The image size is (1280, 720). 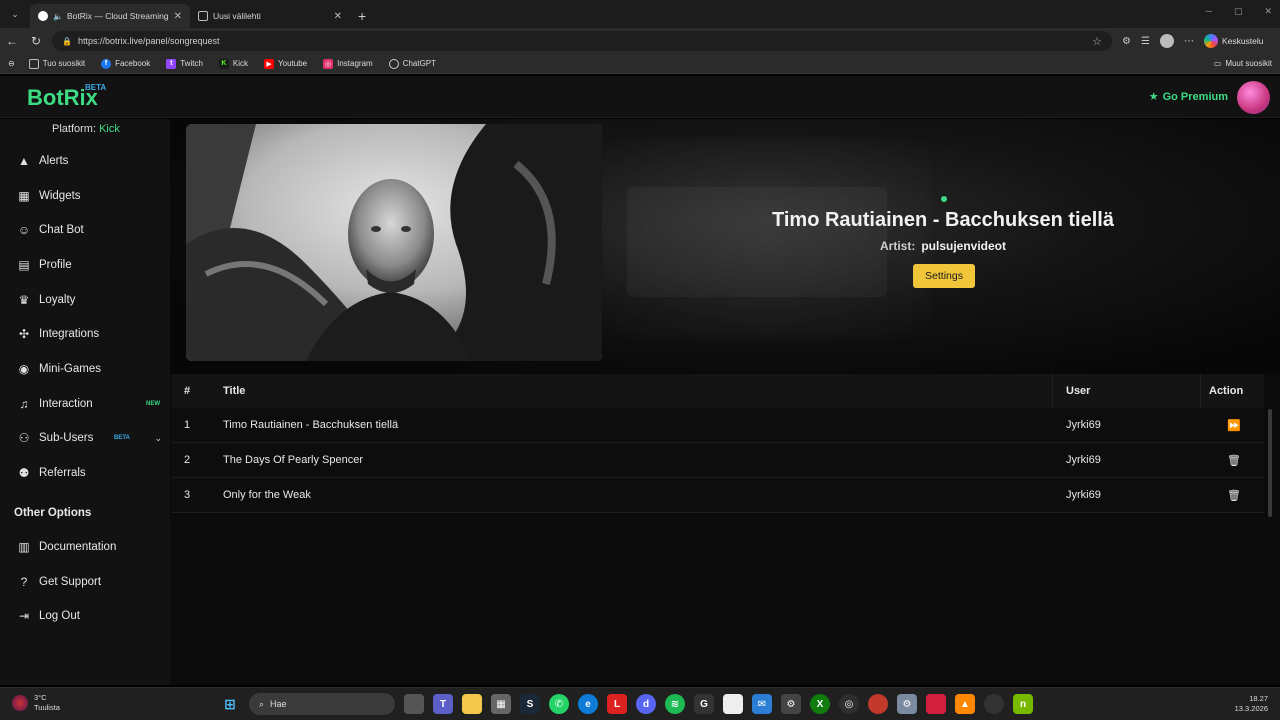 What do you see at coordinates (293, 460) in the screenshot?
I see `song-title: The Days Of Pearly Spencer` at bounding box center [293, 460].